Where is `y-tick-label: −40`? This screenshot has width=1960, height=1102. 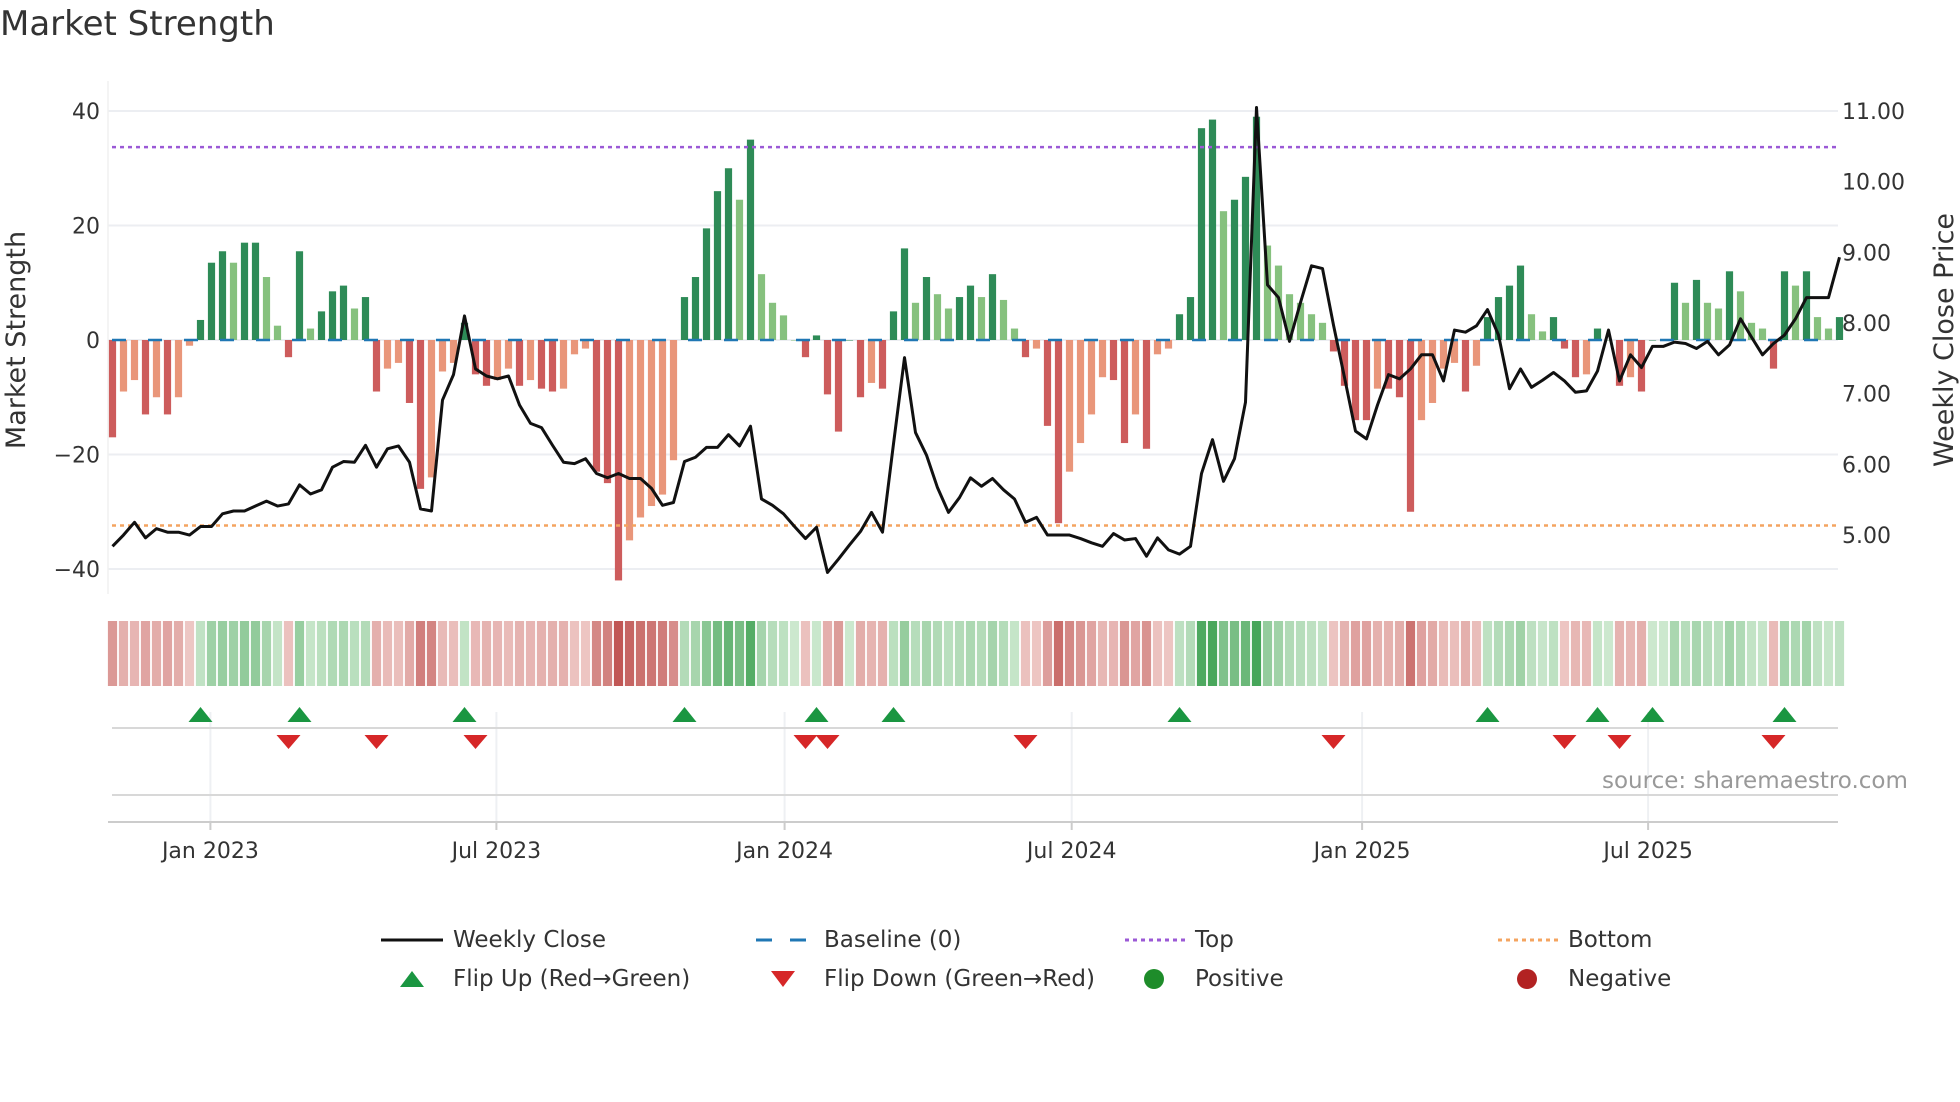
y-tick-label: −40 is located at coordinates (77, 570).